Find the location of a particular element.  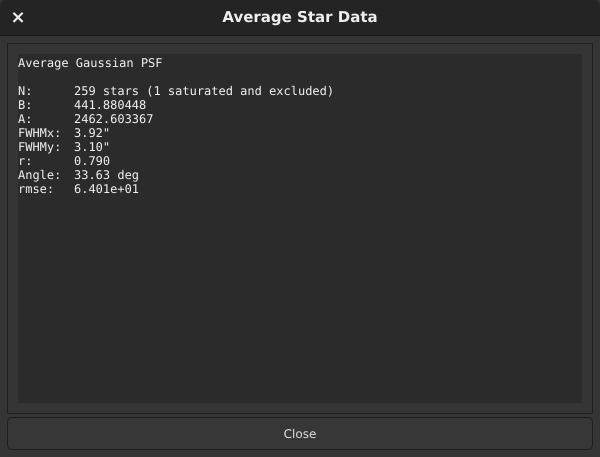

field-label: B: is located at coordinates (26, 105).